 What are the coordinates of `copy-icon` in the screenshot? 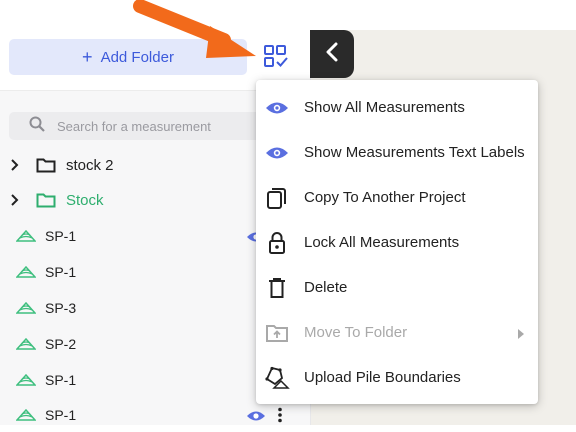 It's located at (277, 198).